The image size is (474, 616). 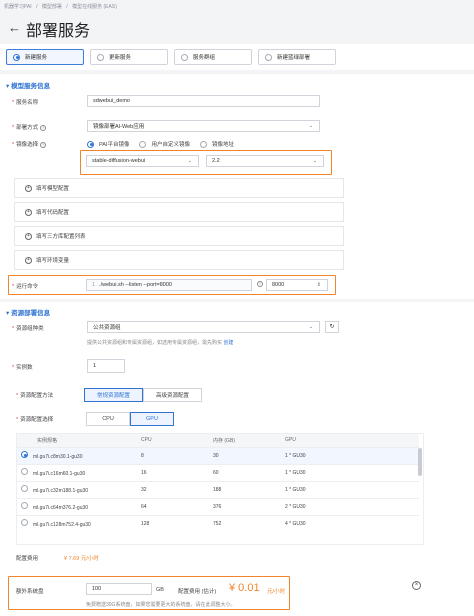 What do you see at coordinates (22, 368) in the screenshot?
I see `instances-label: * 实例数` at bounding box center [22, 368].